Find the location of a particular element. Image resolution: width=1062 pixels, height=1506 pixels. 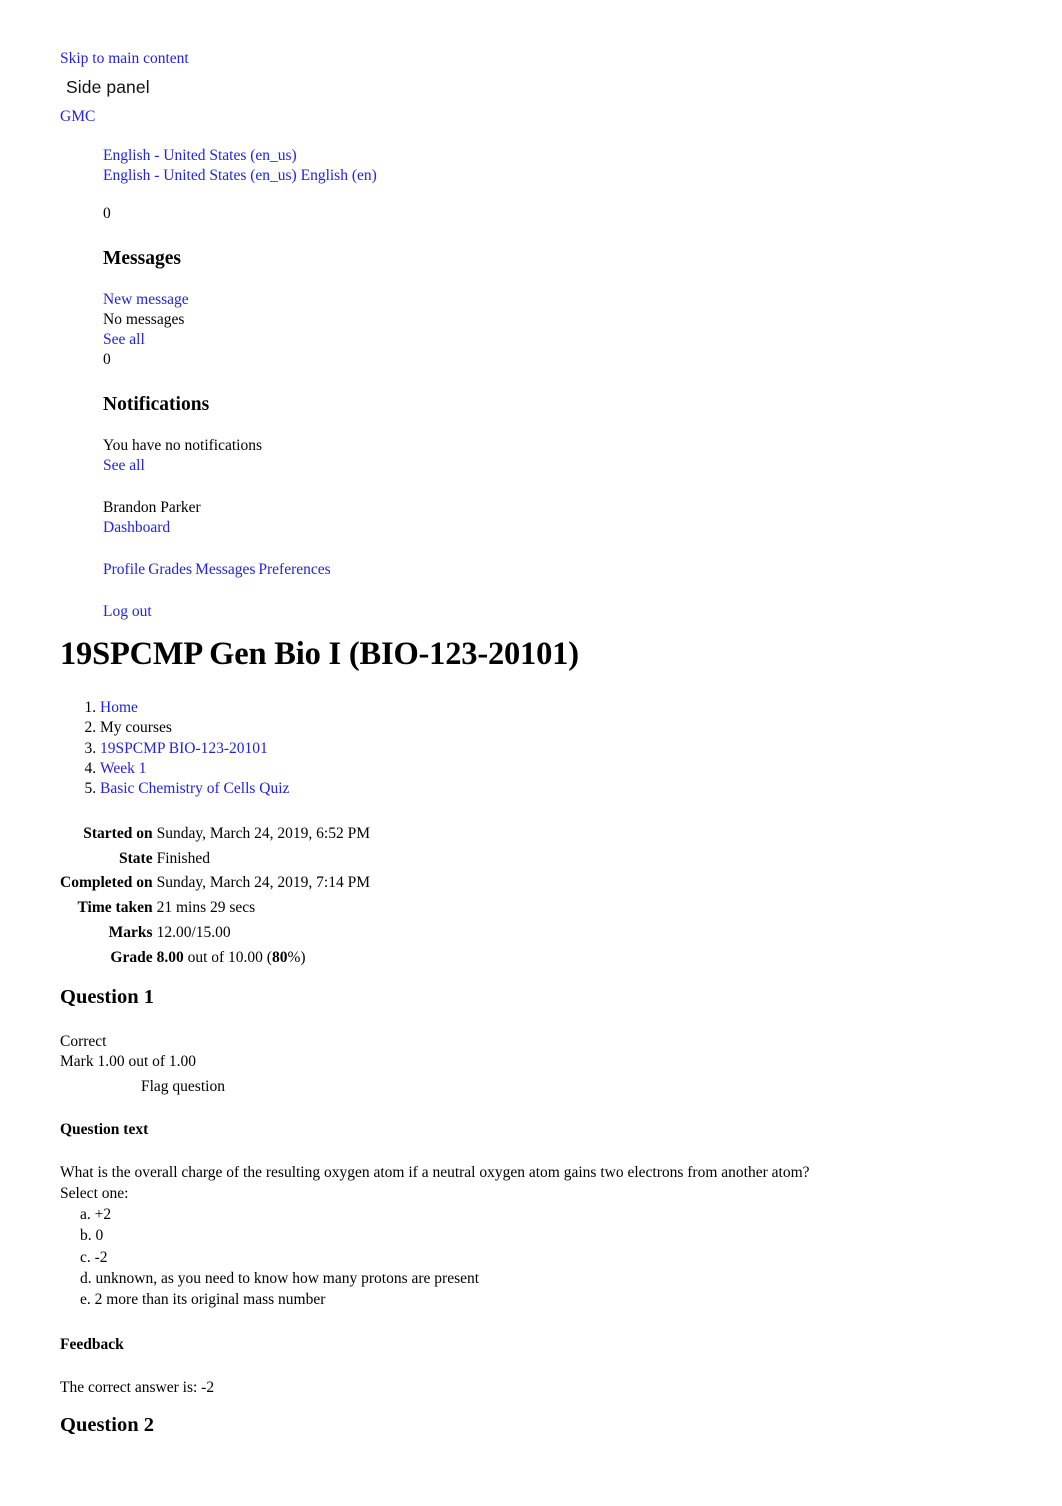

summary-value-grade: 8.00 out of 10.00 (80%) is located at coordinates (231, 957).